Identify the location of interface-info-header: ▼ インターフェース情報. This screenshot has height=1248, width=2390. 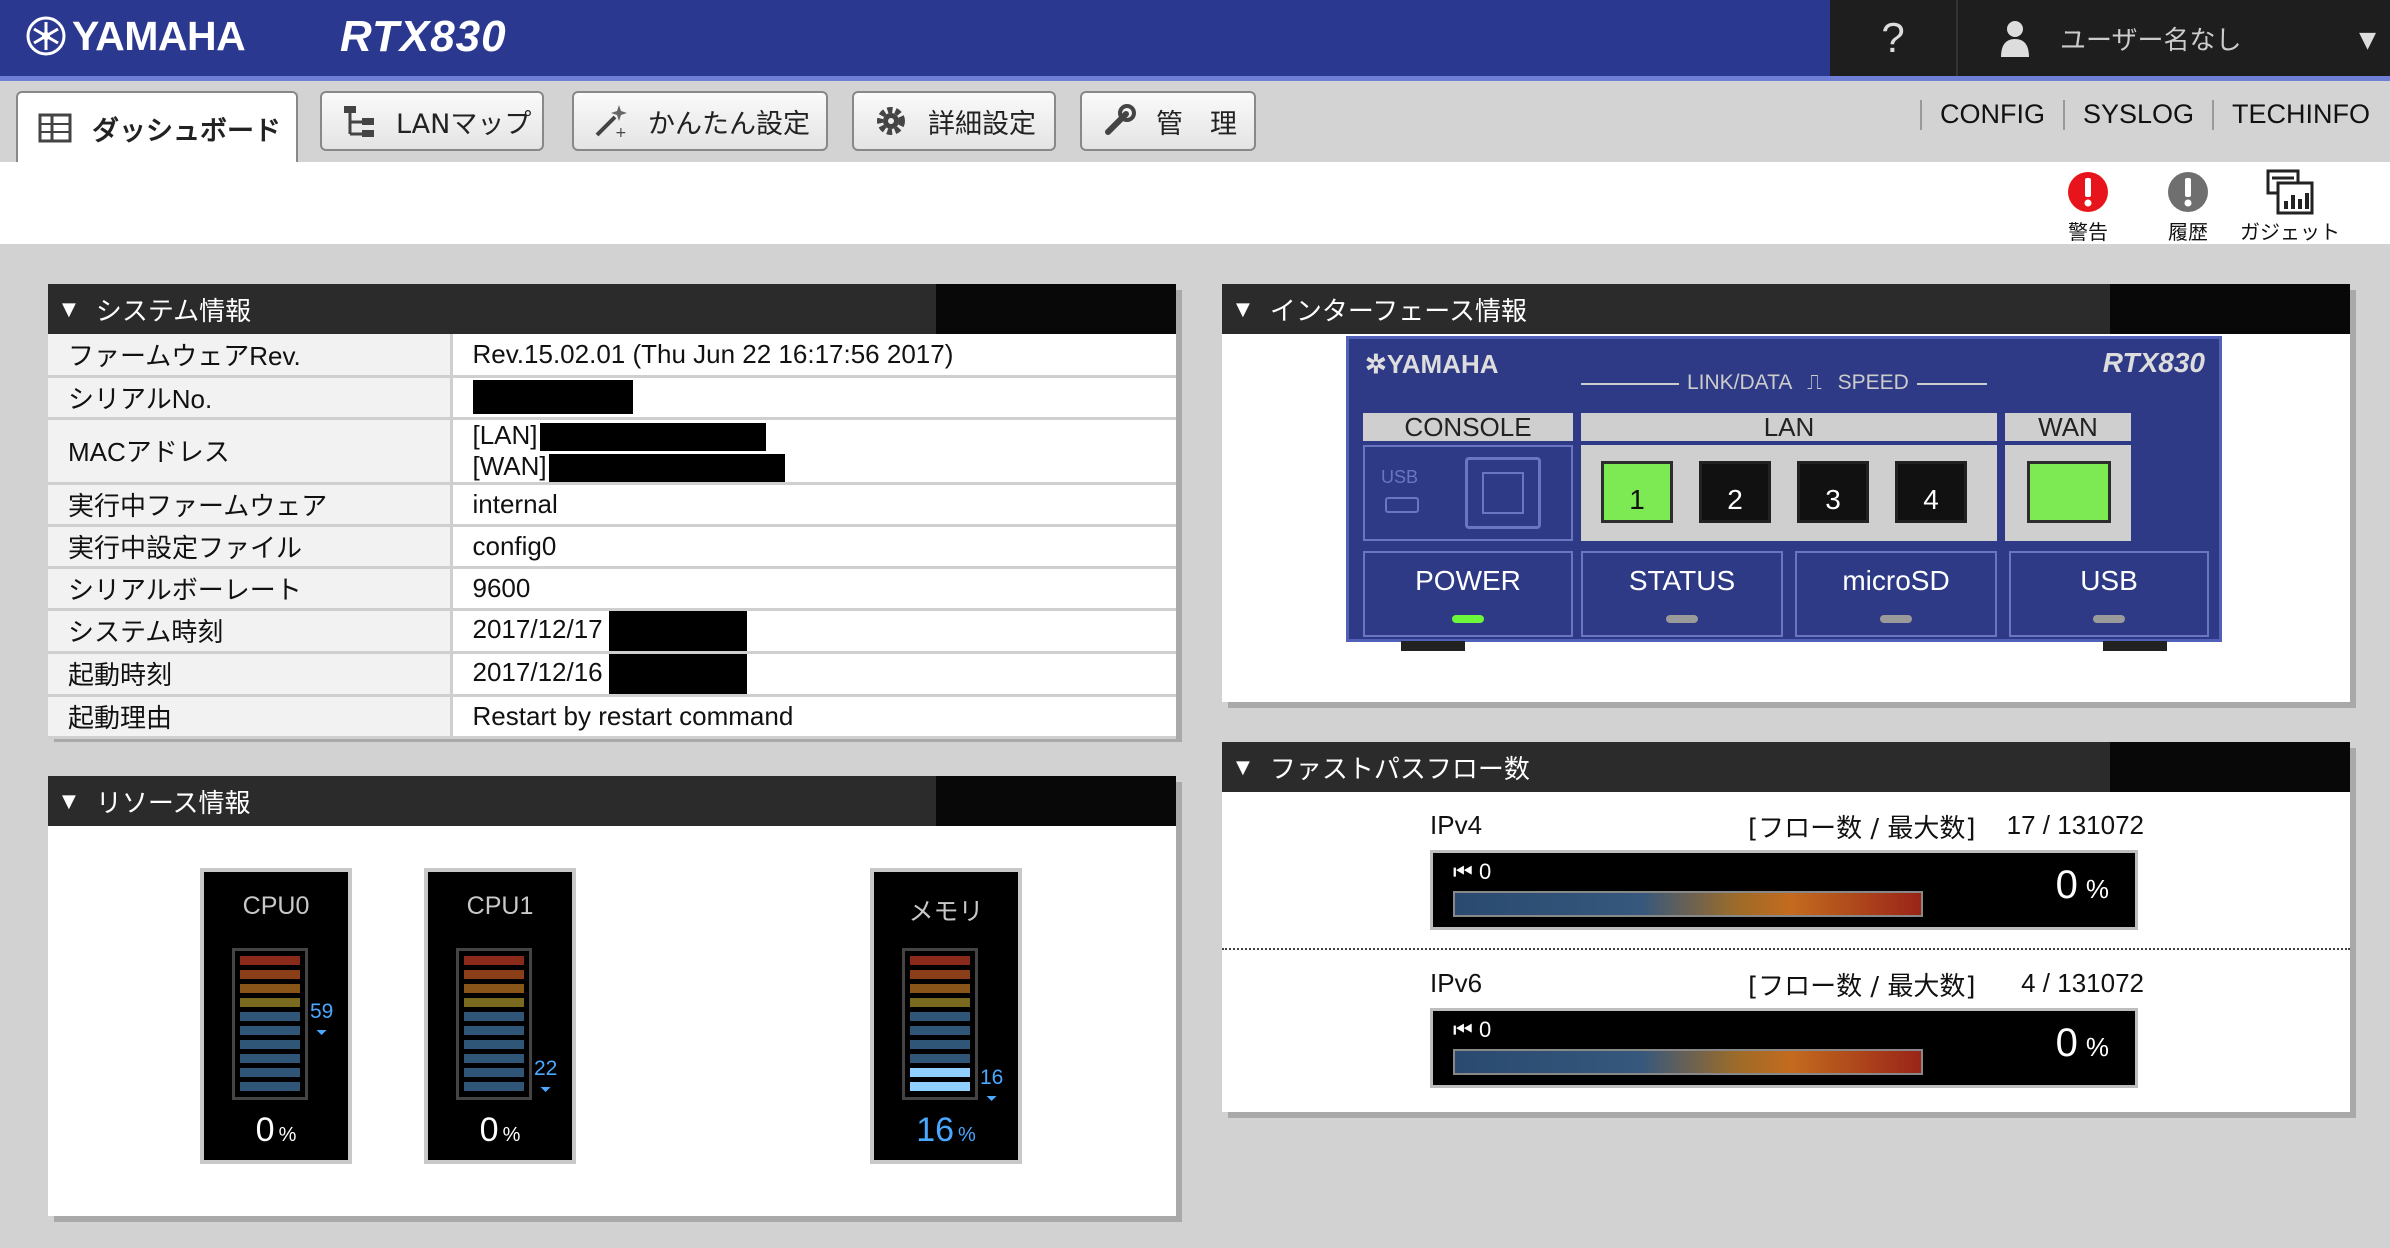
(1786, 309).